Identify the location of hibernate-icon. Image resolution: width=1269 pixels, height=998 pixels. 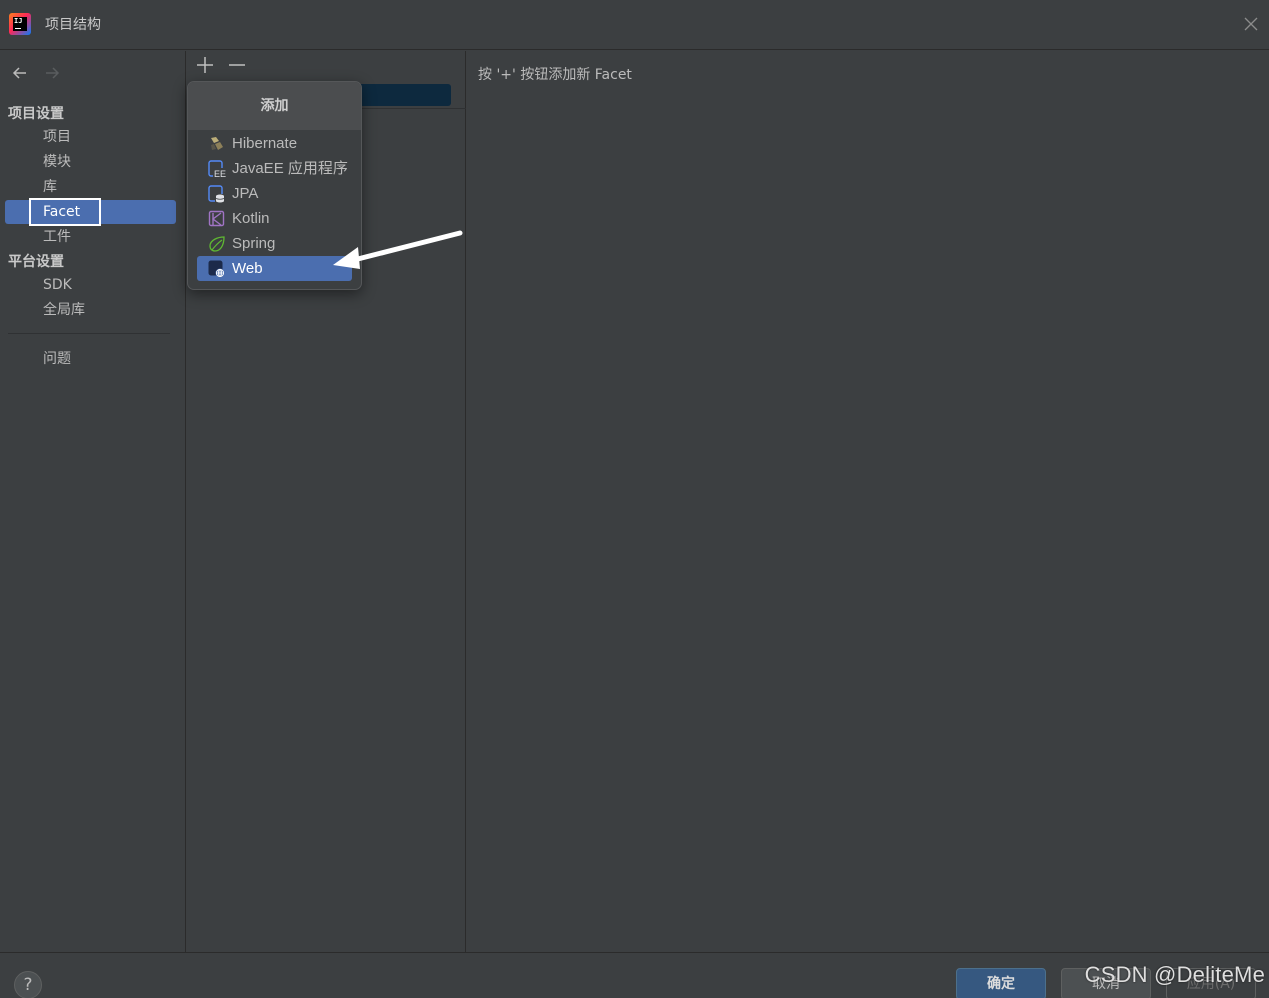
(217, 144).